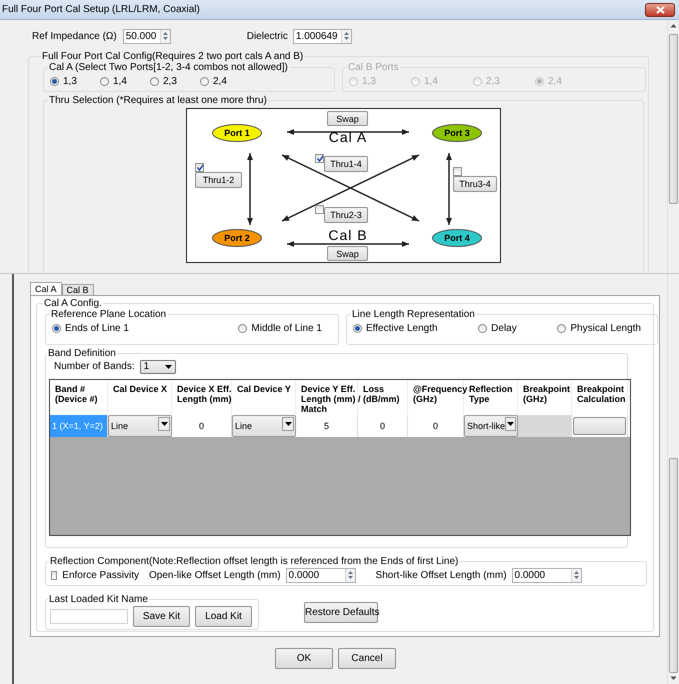 This screenshot has height=684, width=679. Describe the element at coordinates (280, 328) in the screenshot. I see `radio-button: Middle of Line 1` at that location.